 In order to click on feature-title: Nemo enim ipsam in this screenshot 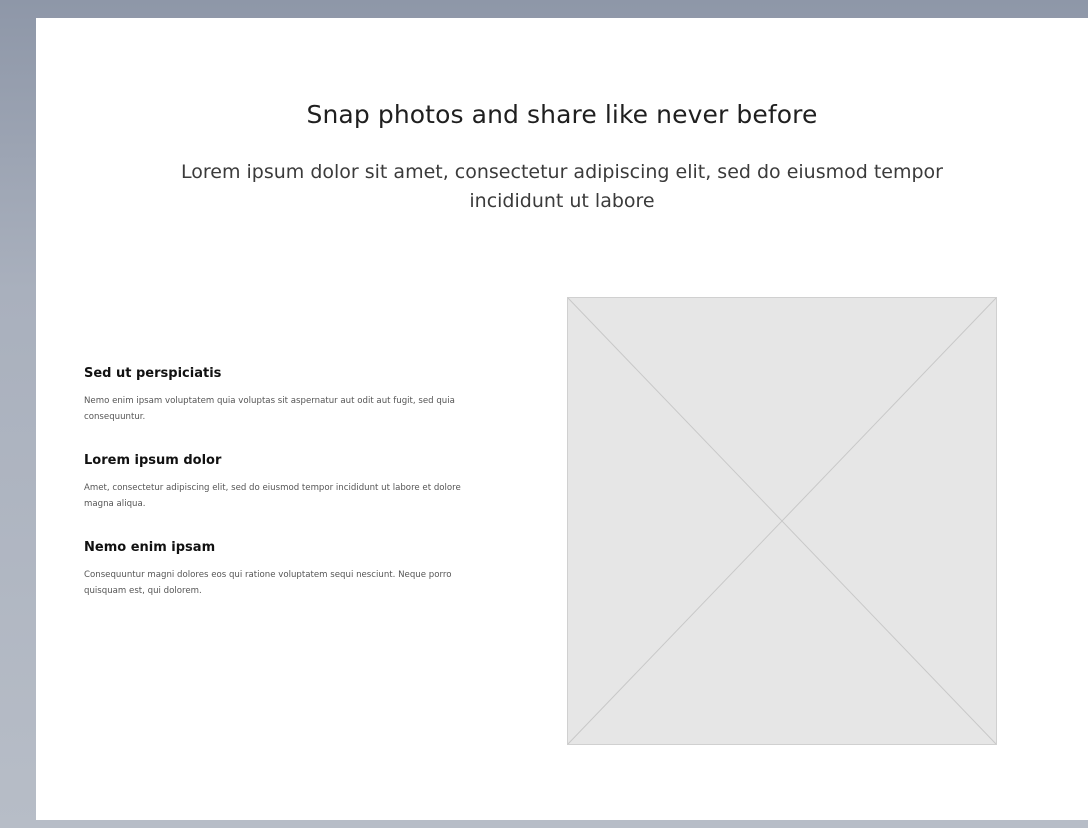, I will do `click(150, 547)`.